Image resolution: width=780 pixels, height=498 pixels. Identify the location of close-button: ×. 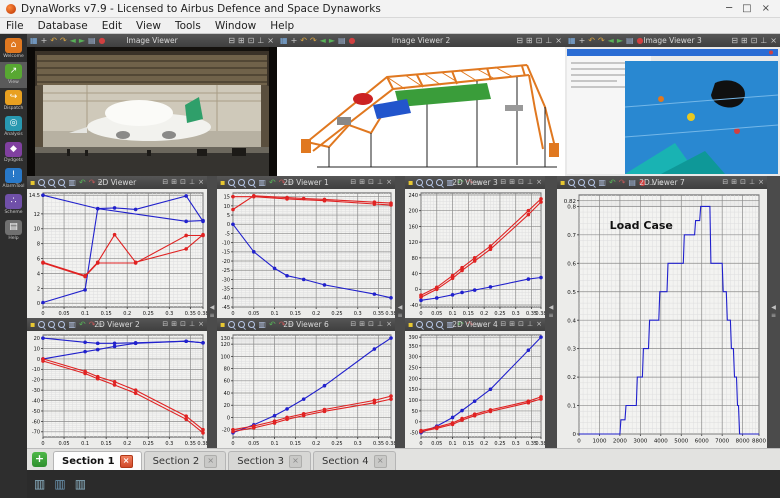
(766, 8).